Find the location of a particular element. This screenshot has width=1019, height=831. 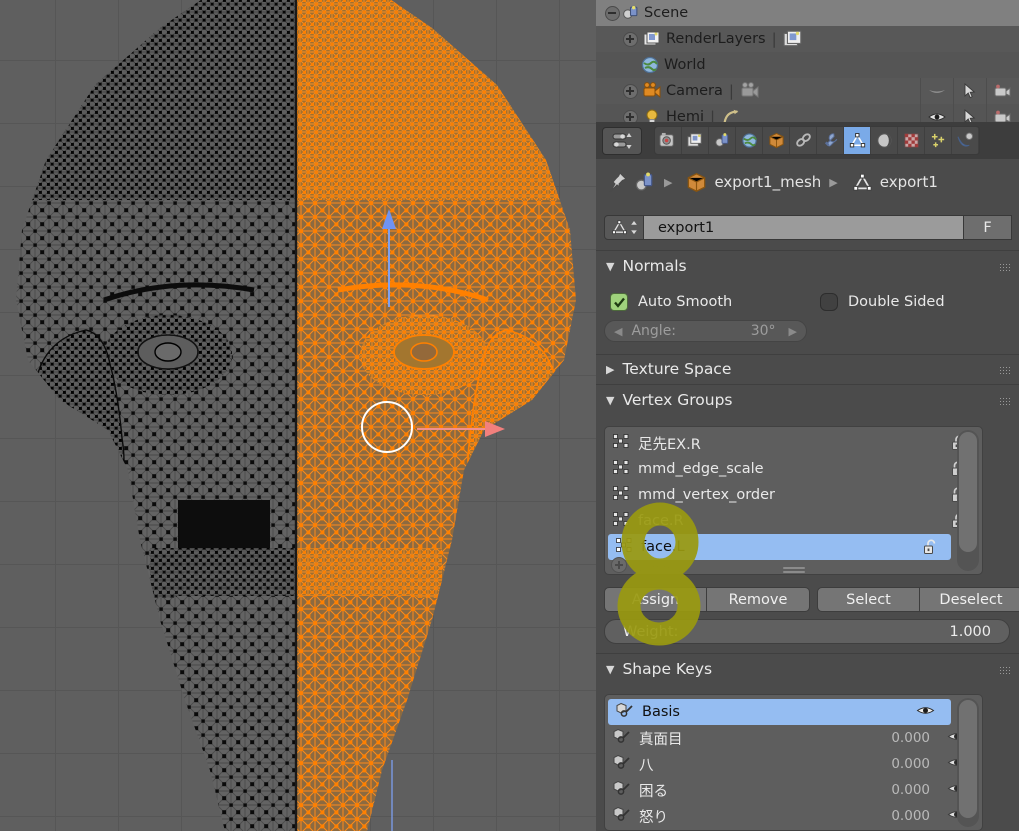

tab-scene is located at coordinates (722, 140).